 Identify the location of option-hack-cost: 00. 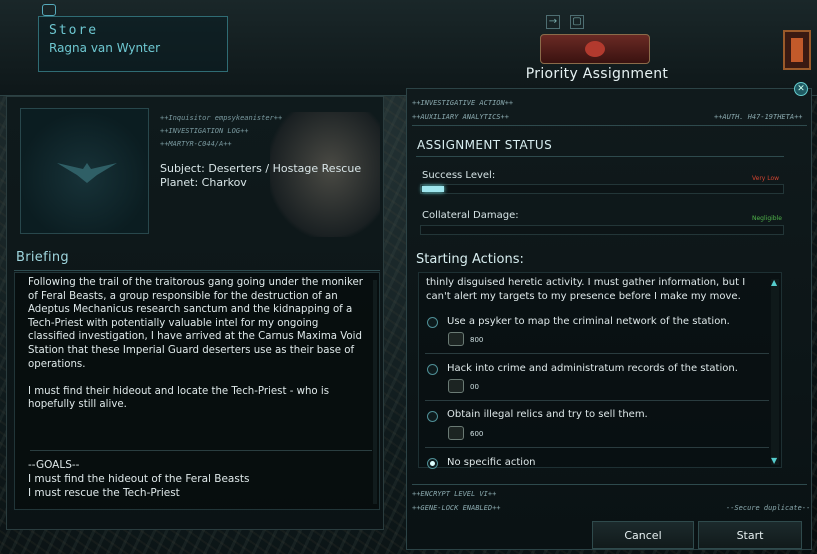
(474, 387).